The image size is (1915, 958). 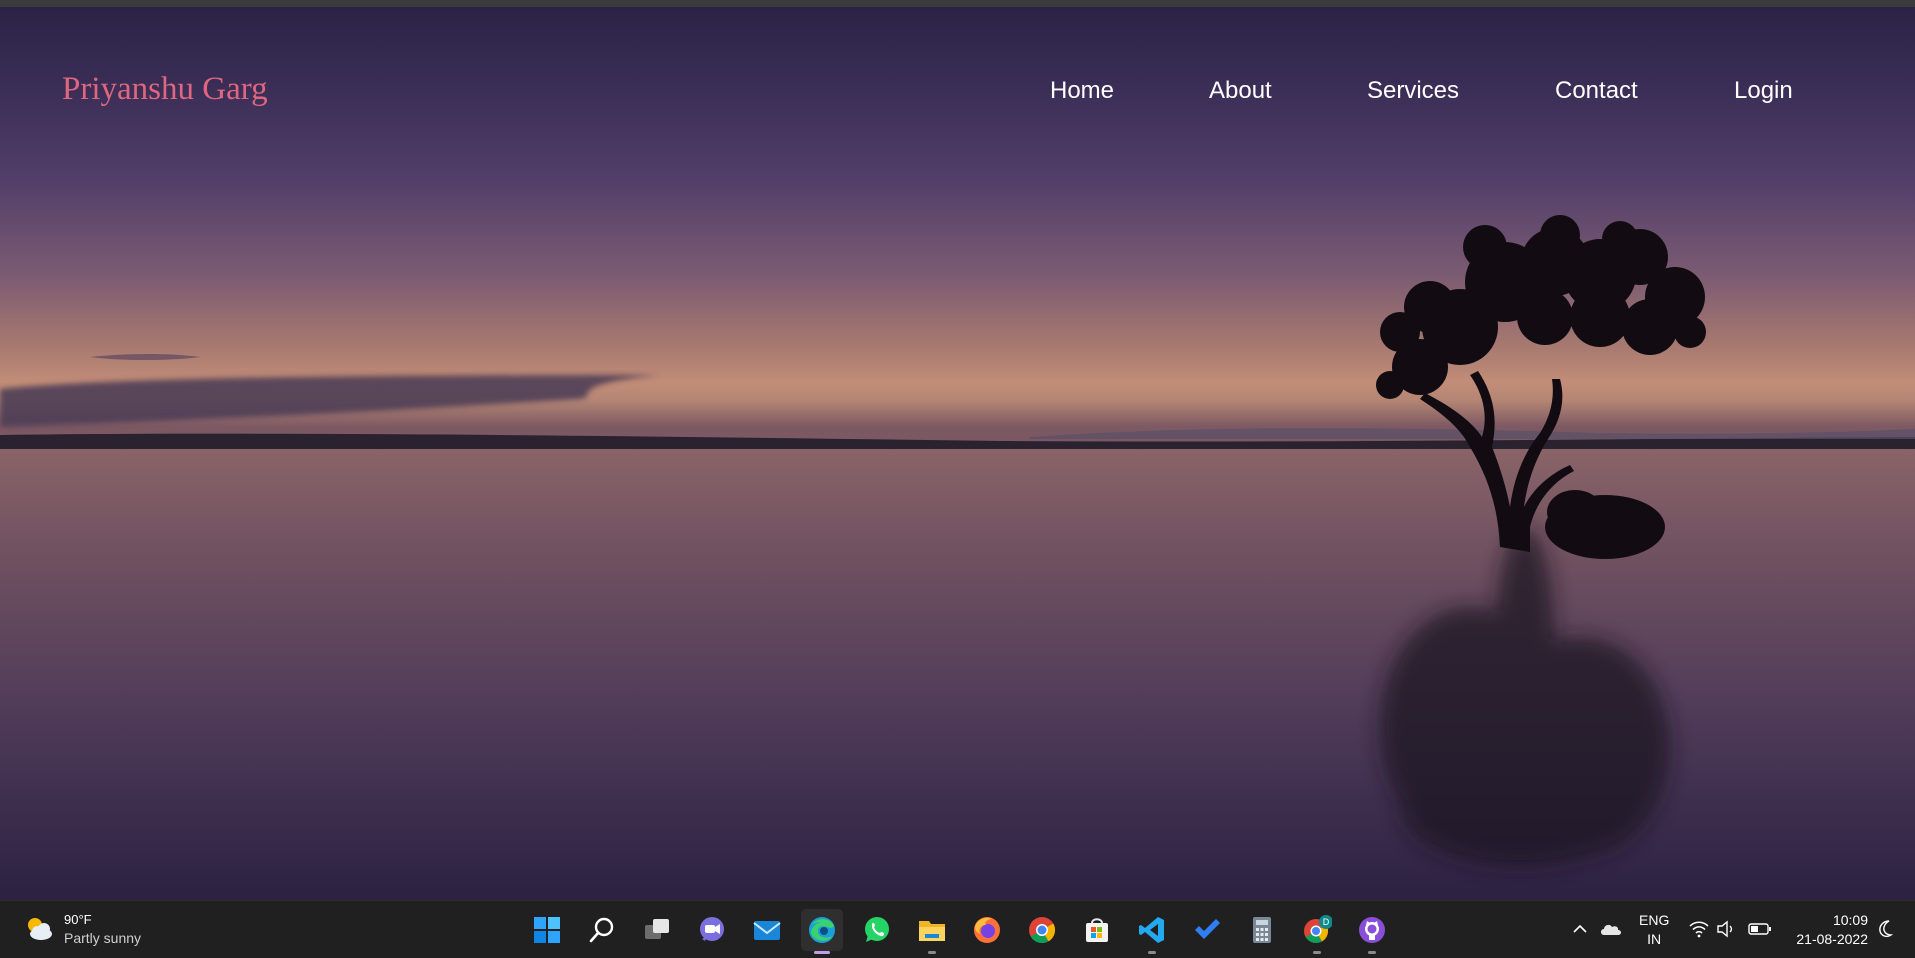 What do you see at coordinates (987, 930) in the screenshot?
I see `firefox-icon` at bounding box center [987, 930].